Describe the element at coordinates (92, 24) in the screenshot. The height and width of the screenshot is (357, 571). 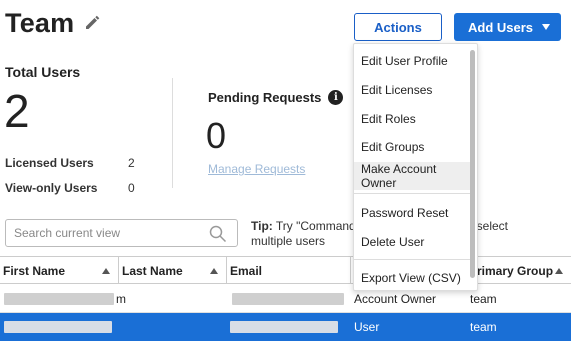
I see `pencil-icon` at that location.